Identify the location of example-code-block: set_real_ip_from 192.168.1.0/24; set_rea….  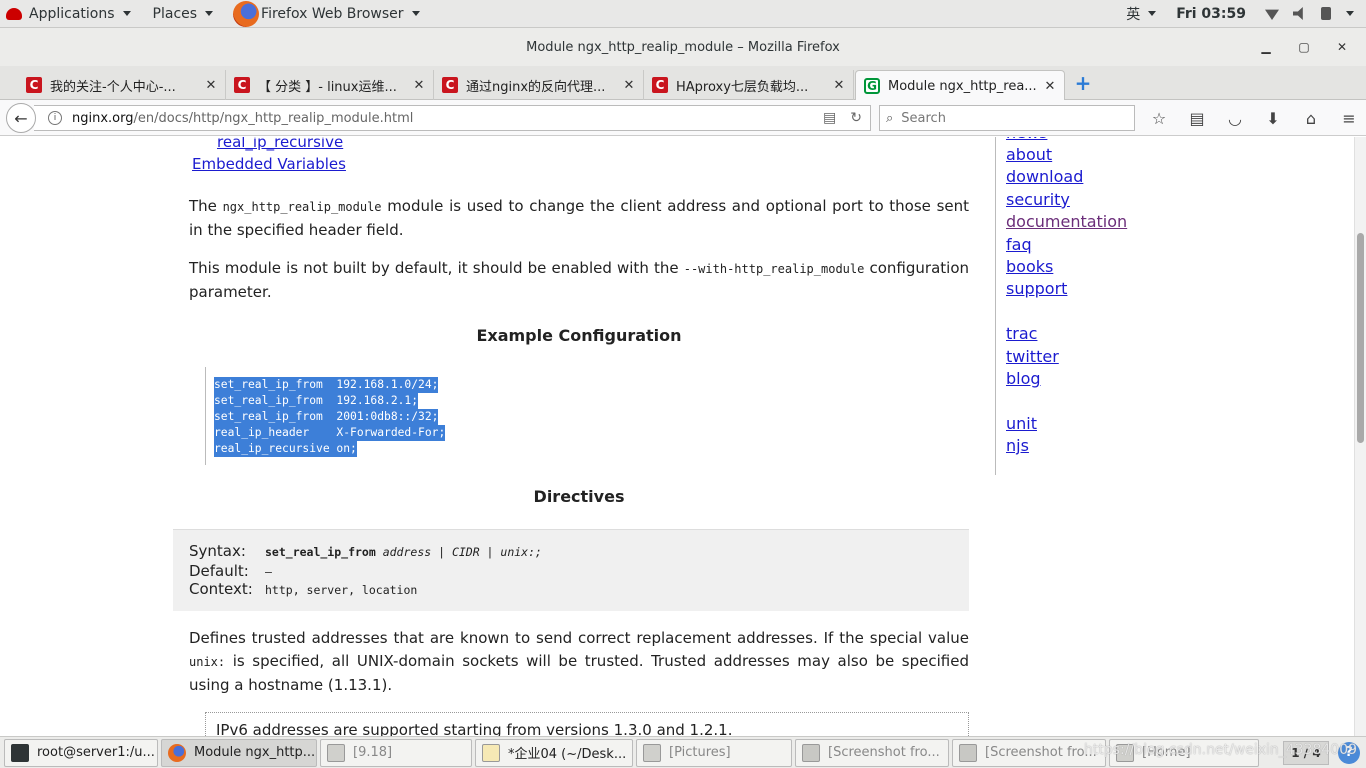
(335, 416).